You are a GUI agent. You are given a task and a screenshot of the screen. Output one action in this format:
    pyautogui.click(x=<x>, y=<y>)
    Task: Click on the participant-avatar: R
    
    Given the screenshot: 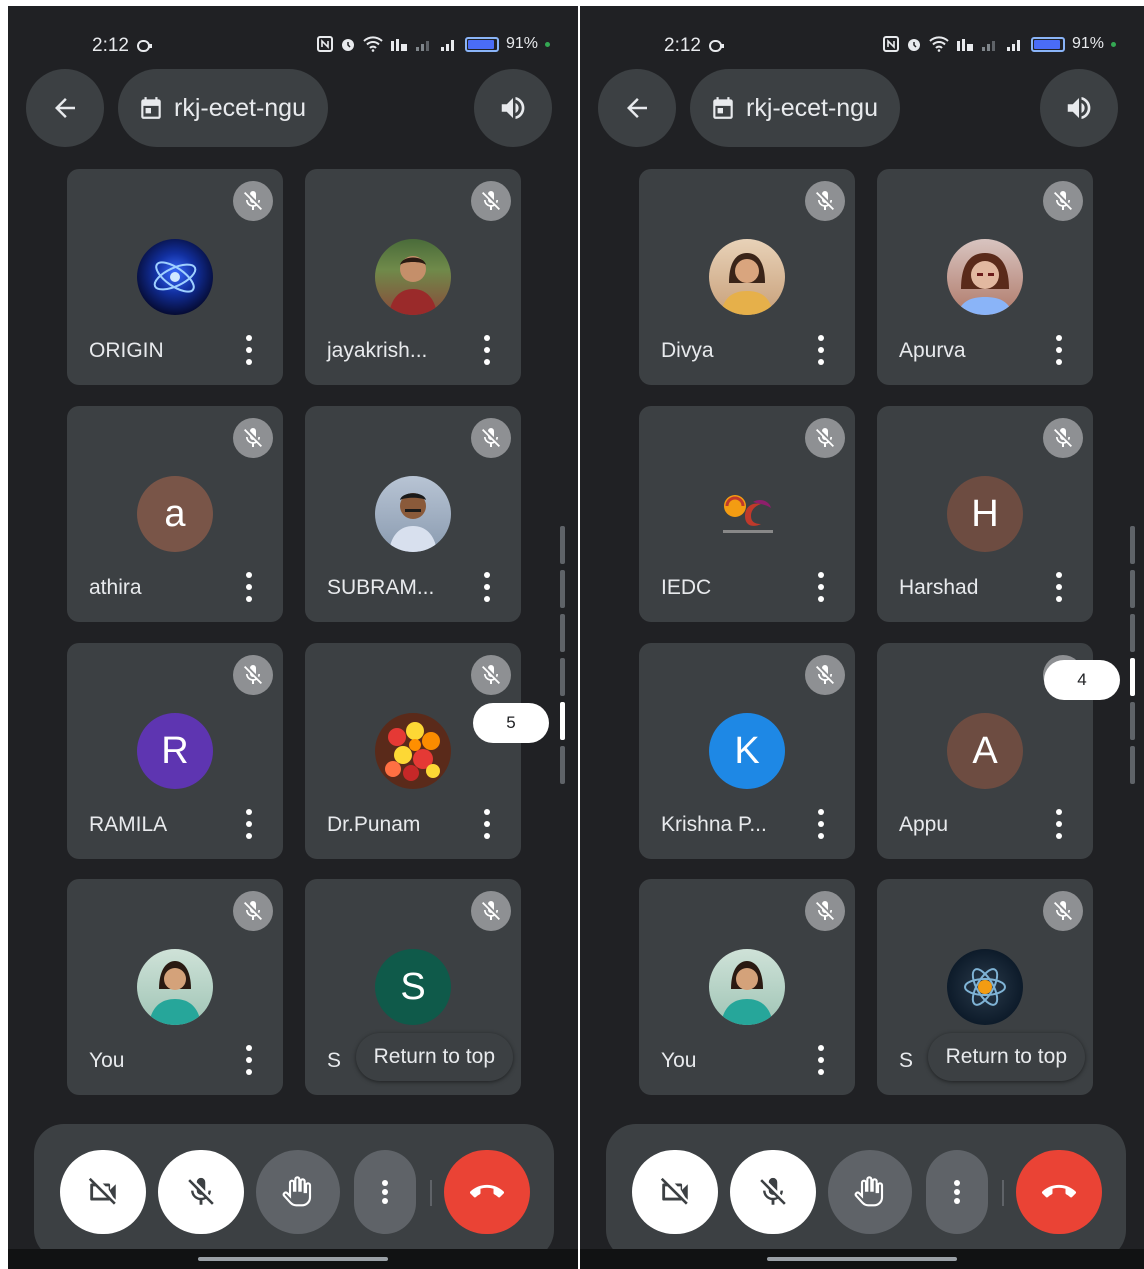 What is the action you would take?
    pyautogui.click(x=175, y=751)
    